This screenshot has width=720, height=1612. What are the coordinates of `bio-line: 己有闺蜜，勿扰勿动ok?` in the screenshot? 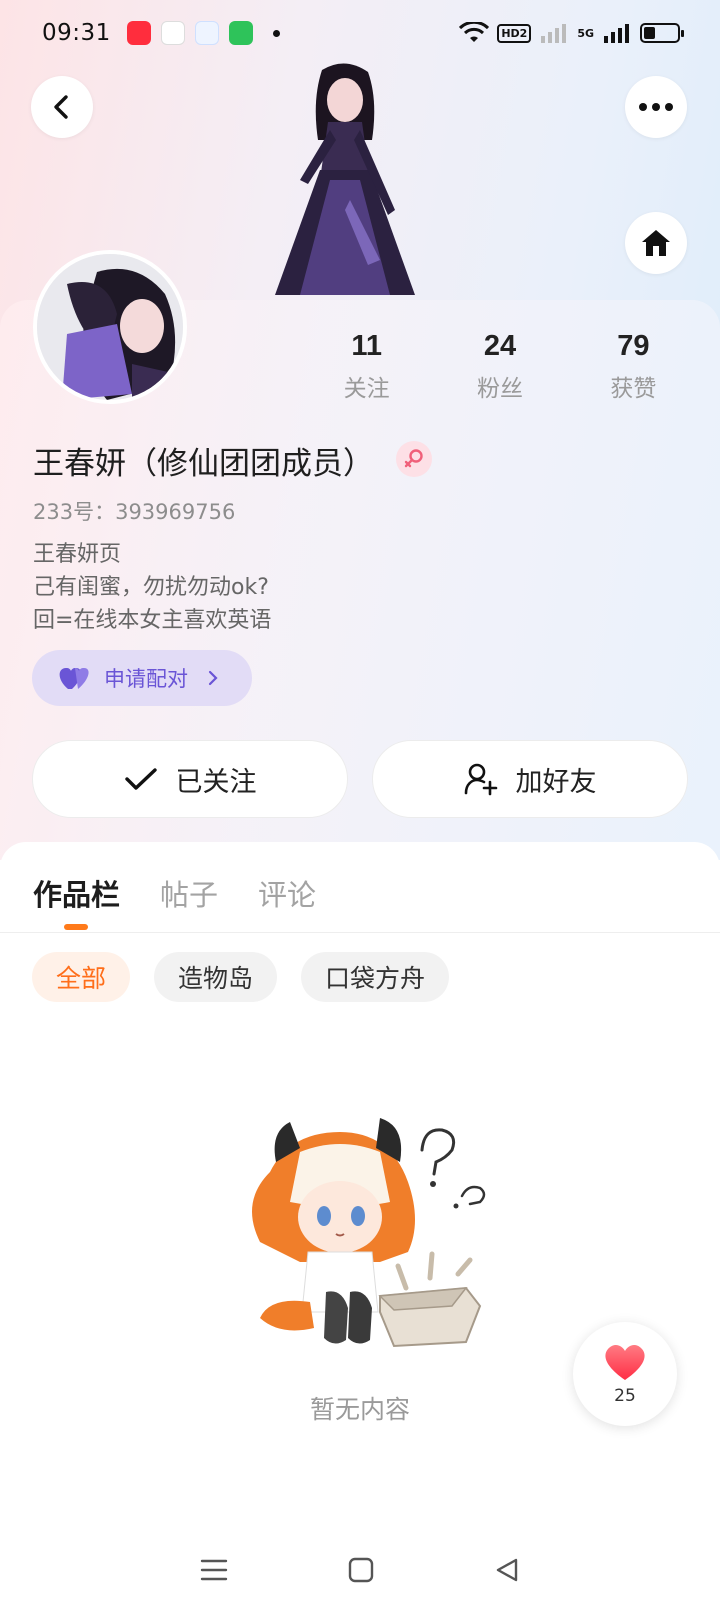 It's located at (151, 587).